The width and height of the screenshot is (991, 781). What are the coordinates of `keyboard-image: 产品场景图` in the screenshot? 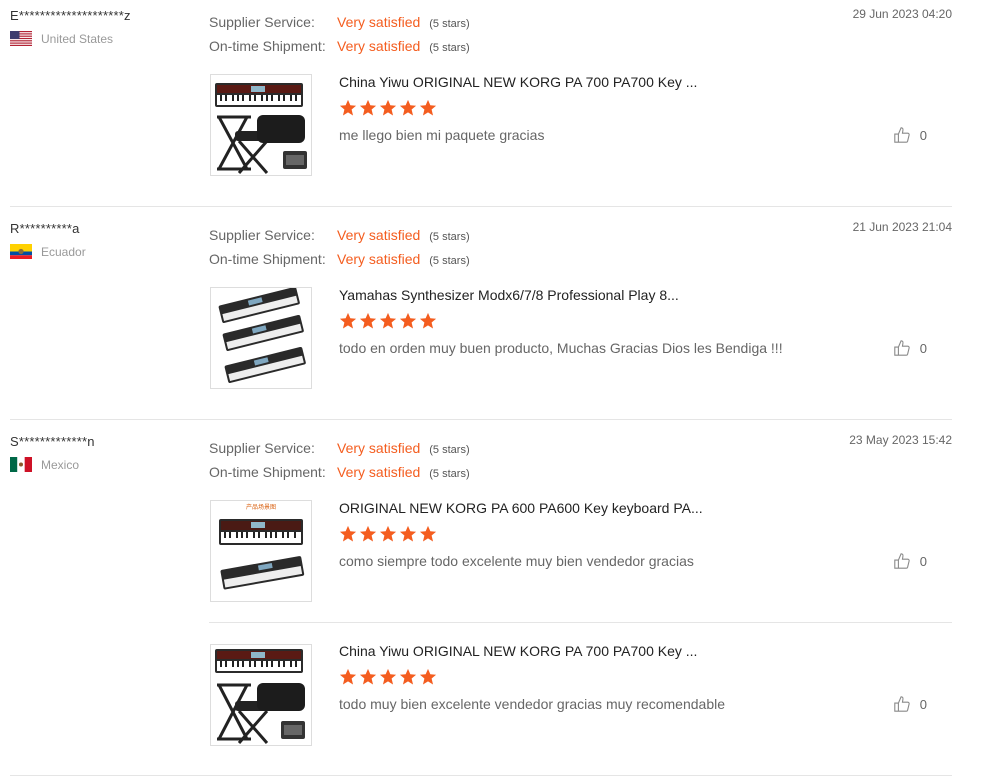 It's located at (262, 546).